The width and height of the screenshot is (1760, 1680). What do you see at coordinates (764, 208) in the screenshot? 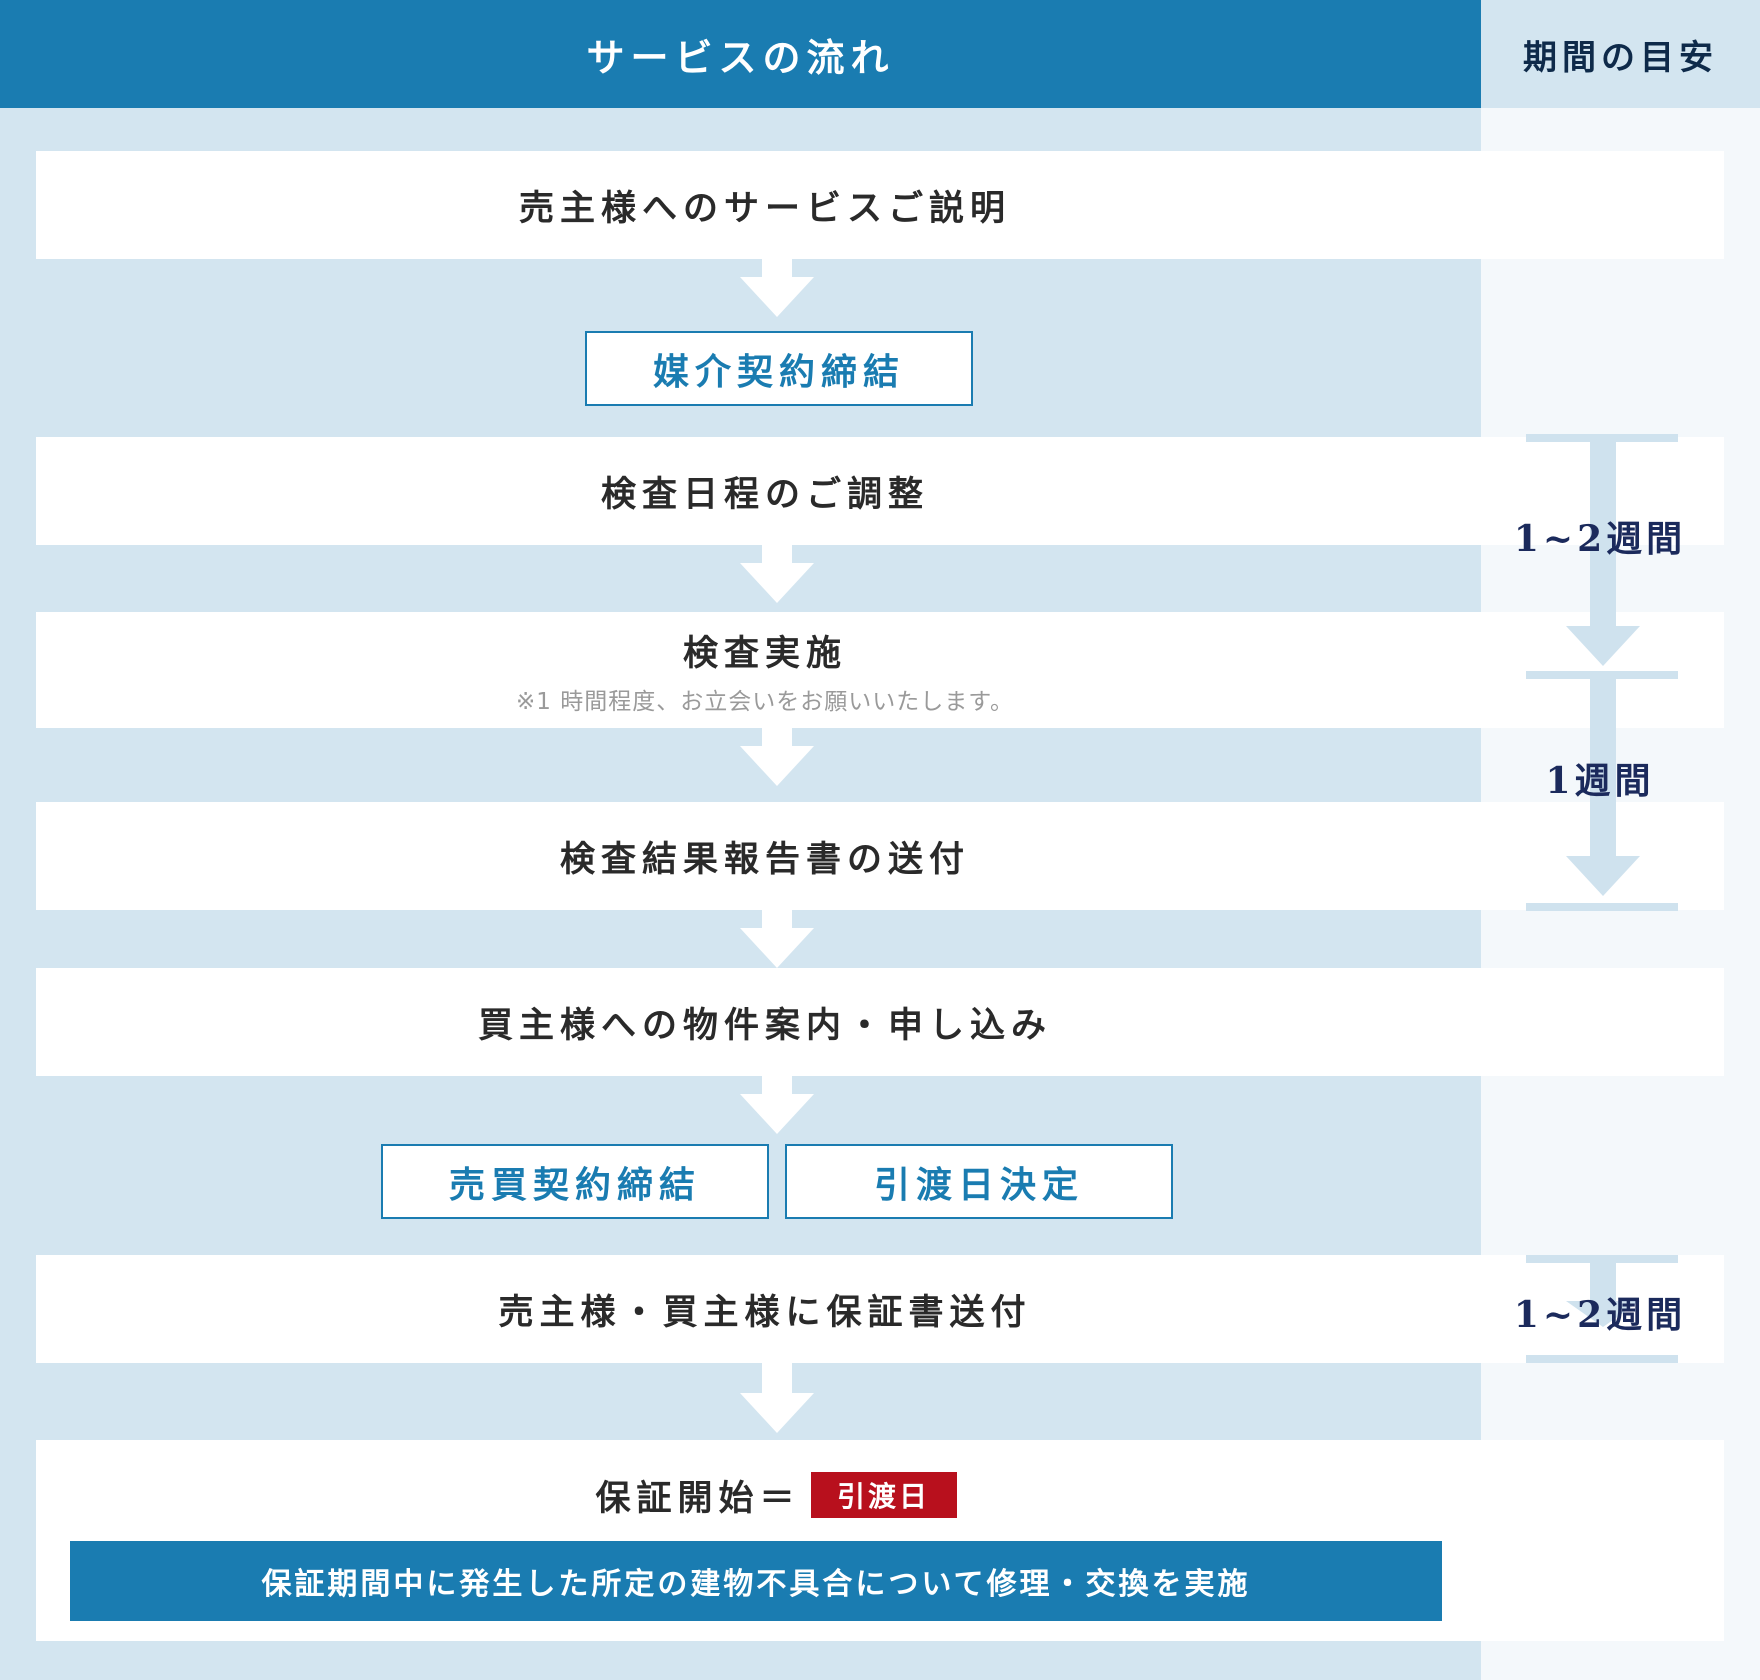
I see `step-title: 売主様へのサービスご説明` at bounding box center [764, 208].